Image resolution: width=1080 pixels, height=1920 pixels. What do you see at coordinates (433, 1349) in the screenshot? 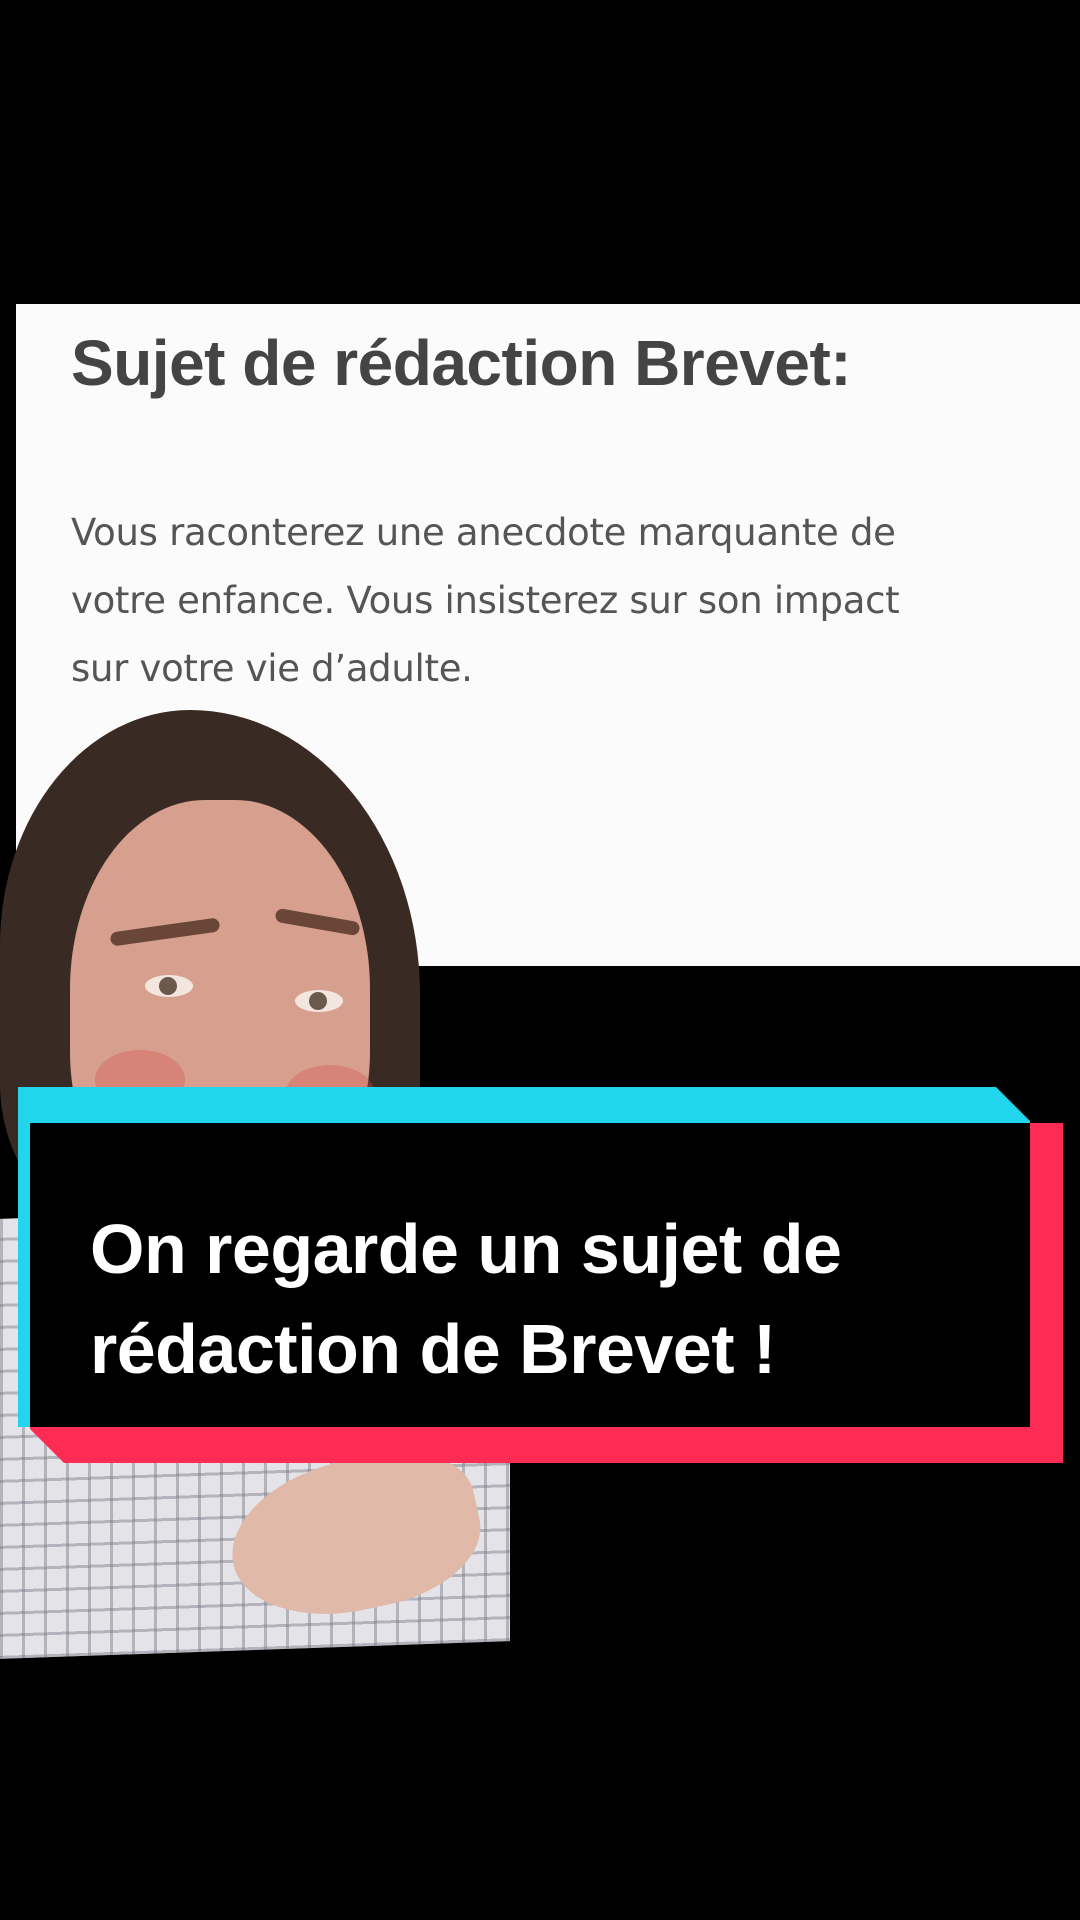
I see `caption-line: rédaction de Brevet !` at bounding box center [433, 1349].